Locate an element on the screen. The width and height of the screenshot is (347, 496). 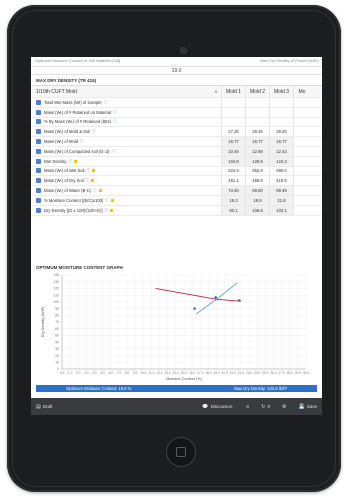
table-cell: 29.20 is located at coordinates (281, 132).